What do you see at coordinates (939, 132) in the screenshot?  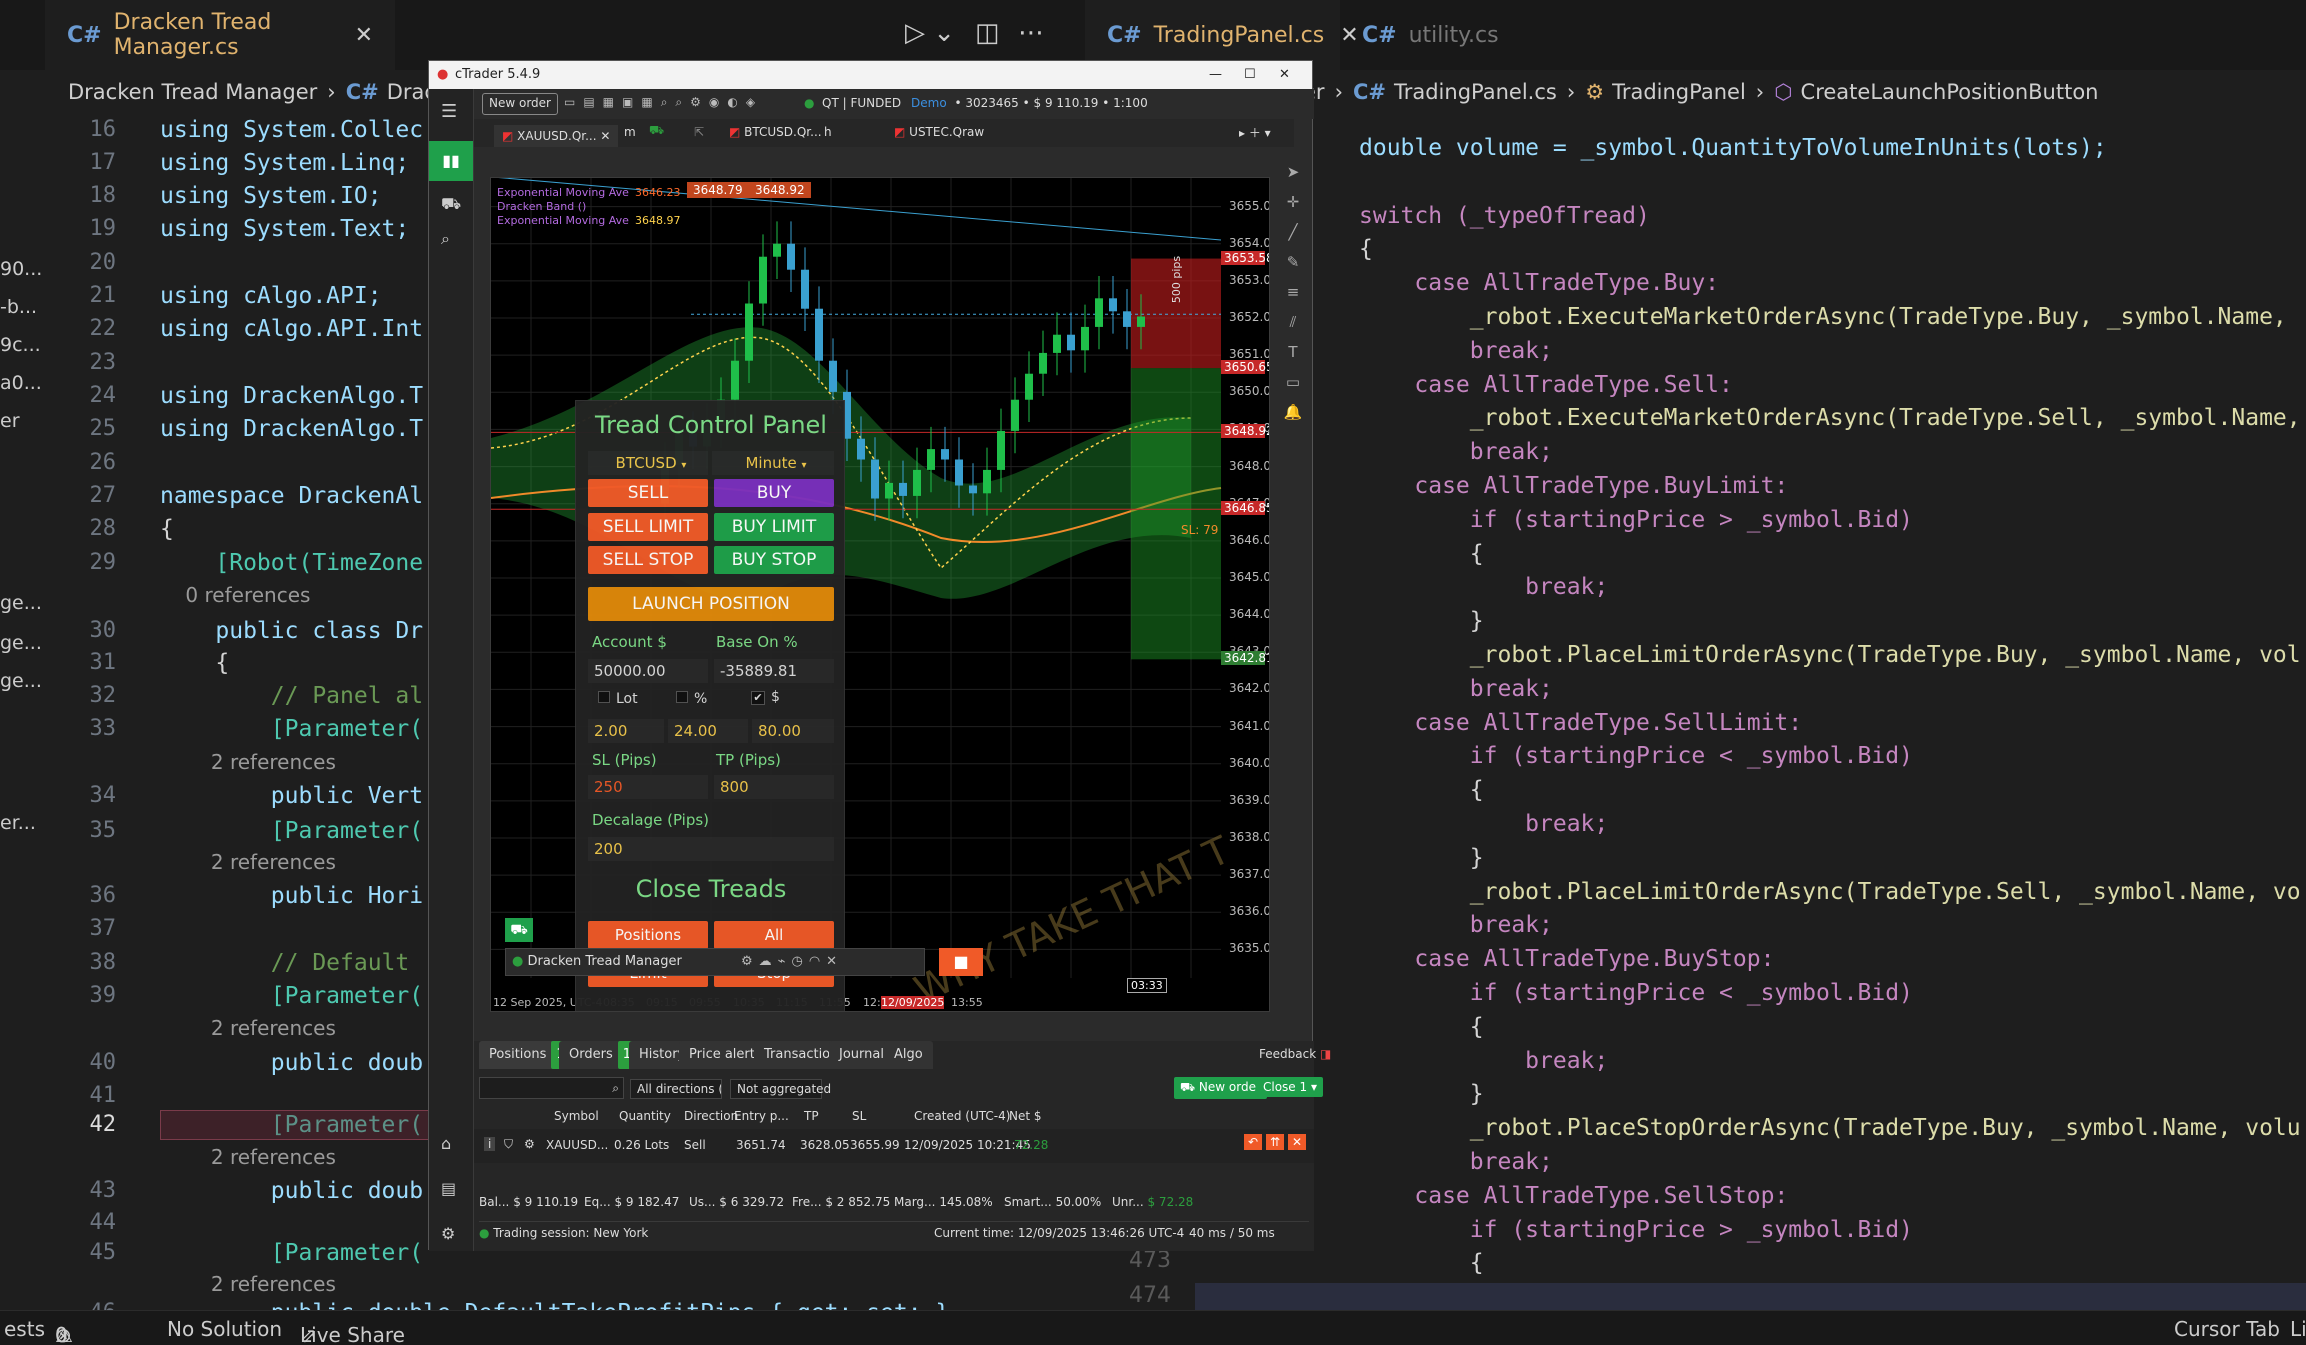 I see `chart-tab-ustec: ◩ USTEC.Qraw` at bounding box center [939, 132].